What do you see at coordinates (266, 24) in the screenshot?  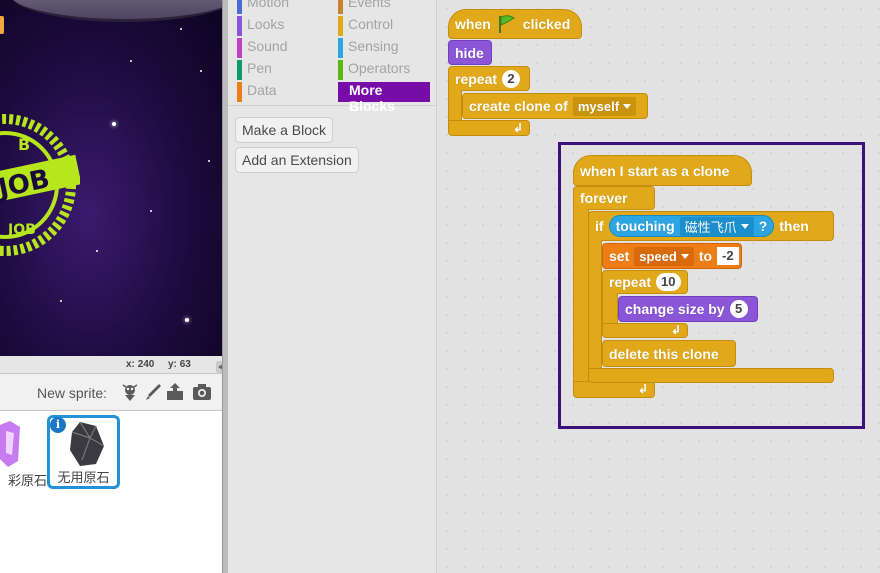 I see `category-label: Looks` at bounding box center [266, 24].